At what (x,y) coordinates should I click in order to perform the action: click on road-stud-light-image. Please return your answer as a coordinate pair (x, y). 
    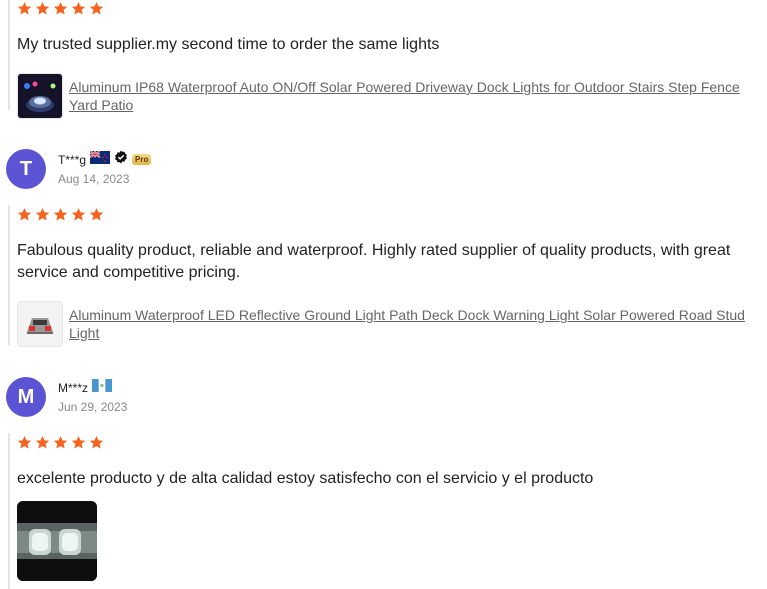
    Looking at the image, I should click on (40, 324).